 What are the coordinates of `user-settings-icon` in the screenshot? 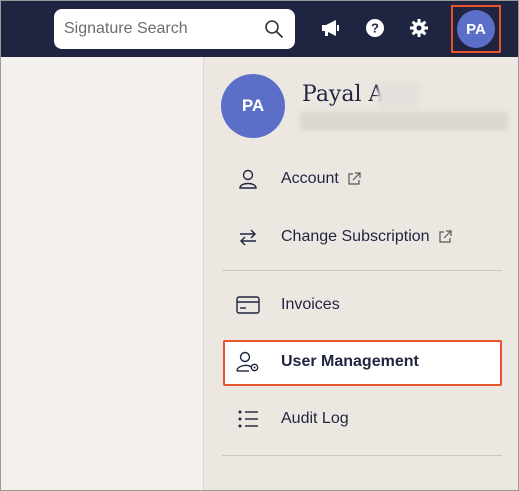 It's located at (248, 362).